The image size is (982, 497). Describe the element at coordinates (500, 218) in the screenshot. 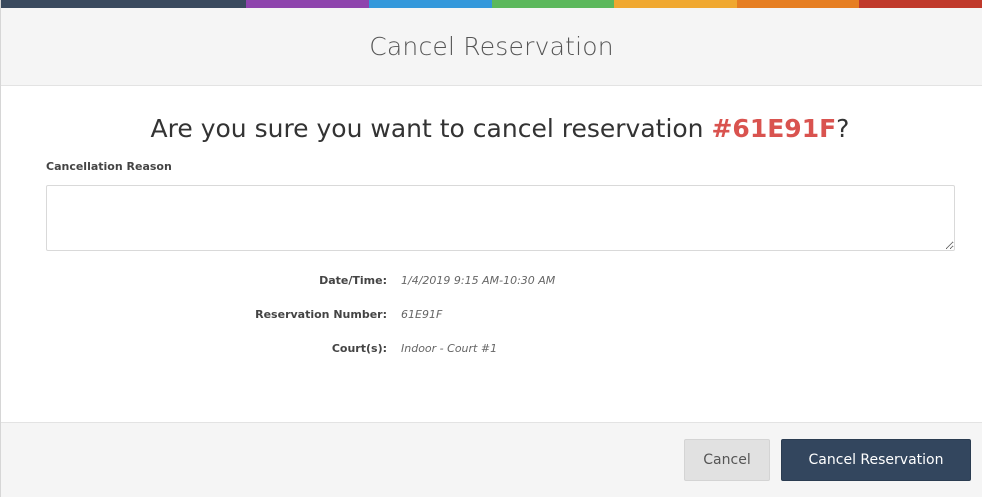

I see `cancellation-reason-input` at that location.